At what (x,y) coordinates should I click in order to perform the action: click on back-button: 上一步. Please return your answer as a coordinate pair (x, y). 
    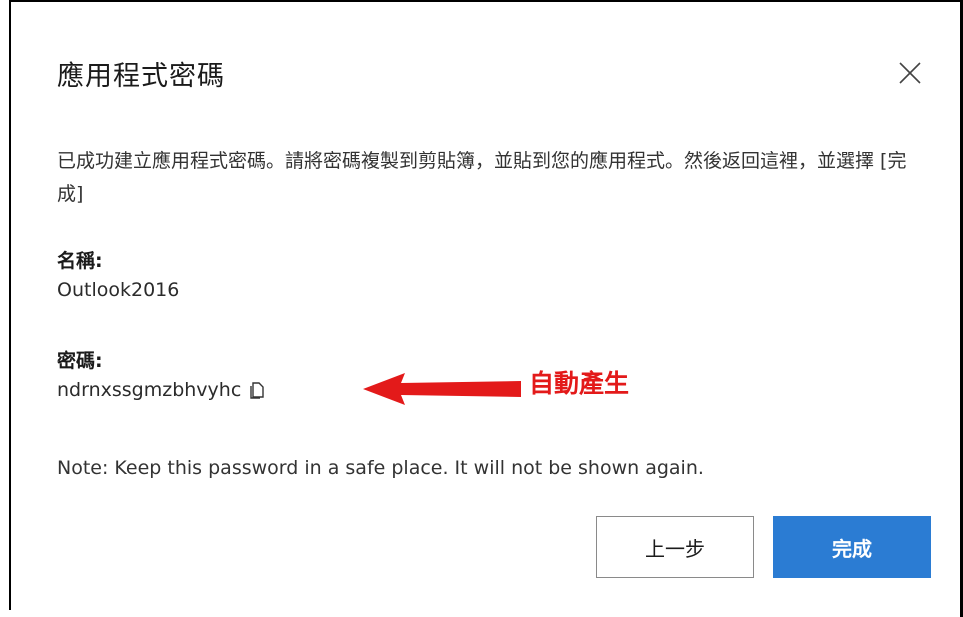
    Looking at the image, I should click on (675, 547).